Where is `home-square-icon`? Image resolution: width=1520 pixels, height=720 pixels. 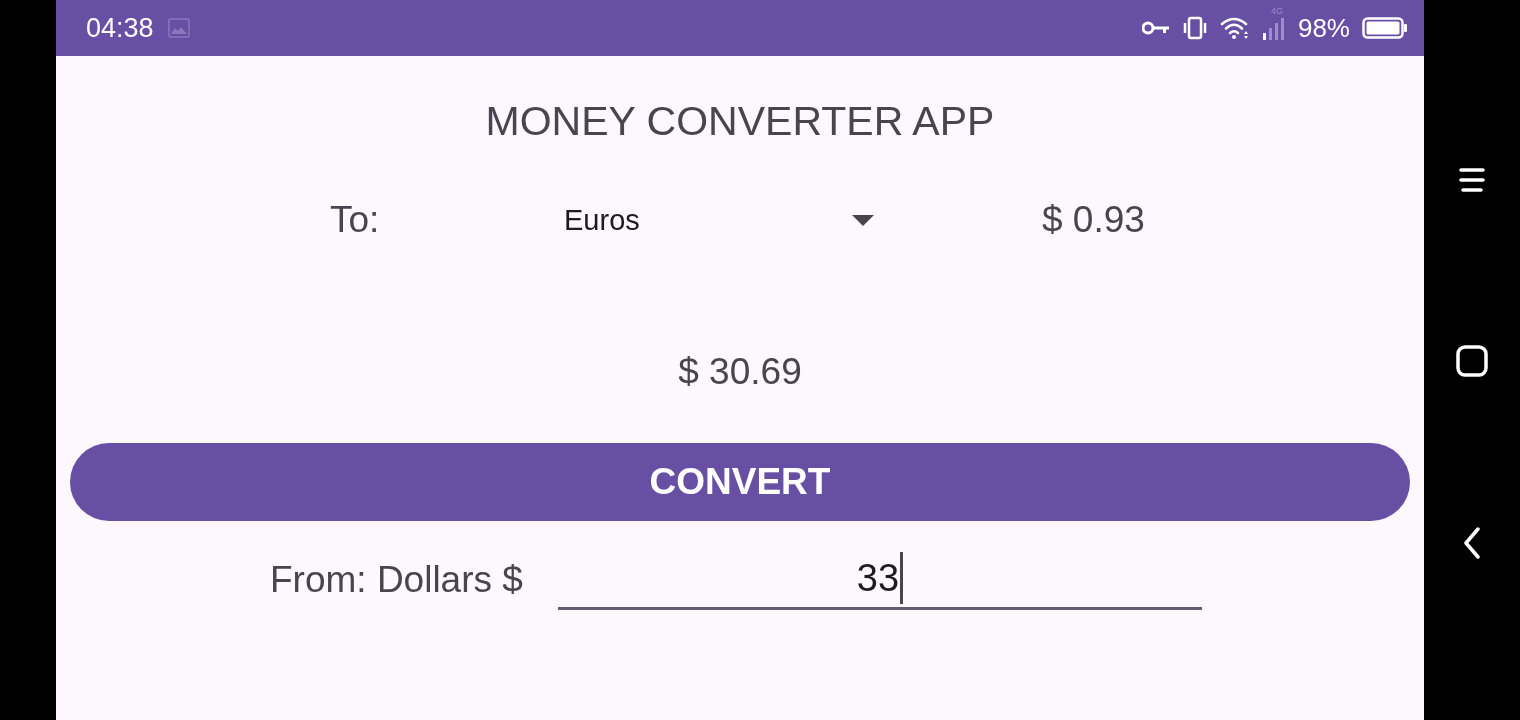 home-square-icon is located at coordinates (1472, 361).